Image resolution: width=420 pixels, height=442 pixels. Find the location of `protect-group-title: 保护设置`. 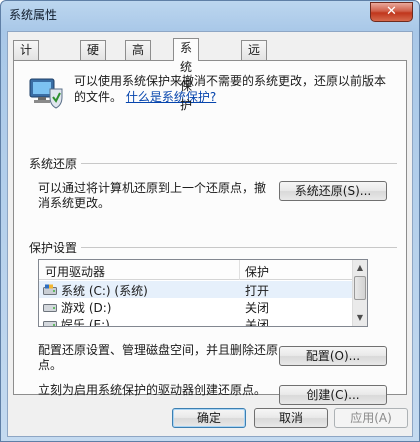

protect-group-title: 保护设置 is located at coordinates (55, 247).